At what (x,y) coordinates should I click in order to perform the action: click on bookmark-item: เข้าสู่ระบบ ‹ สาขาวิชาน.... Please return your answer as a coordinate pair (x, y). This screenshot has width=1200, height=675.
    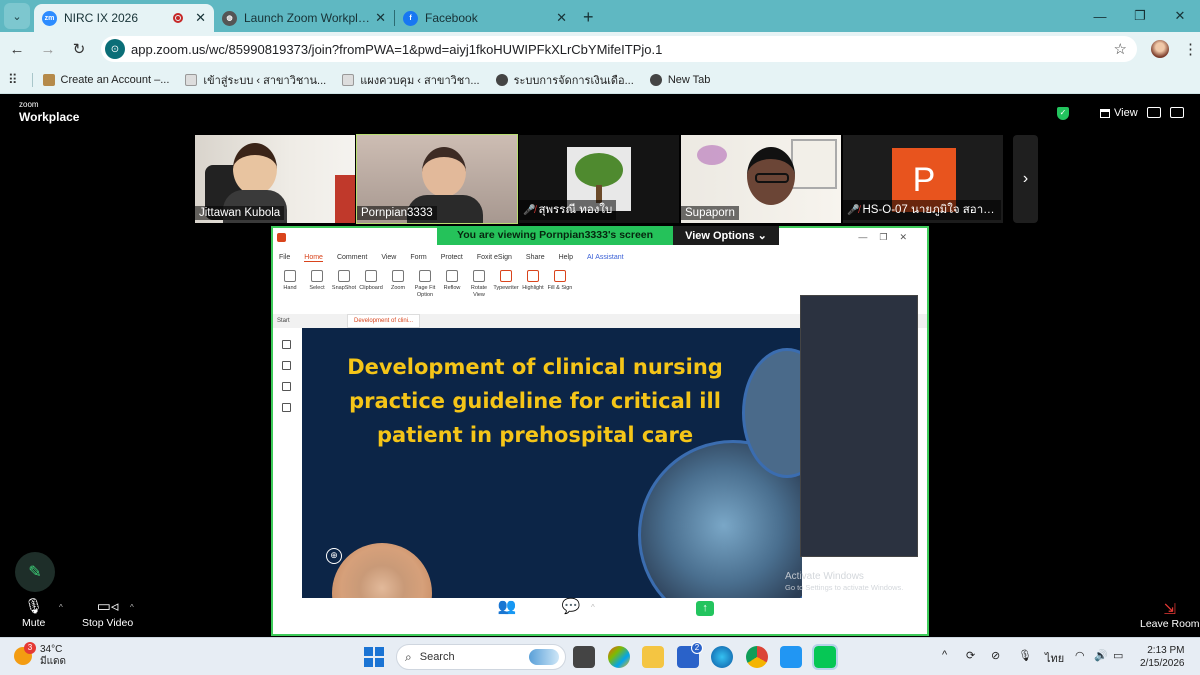
    Looking at the image, I should click on (255, 80).